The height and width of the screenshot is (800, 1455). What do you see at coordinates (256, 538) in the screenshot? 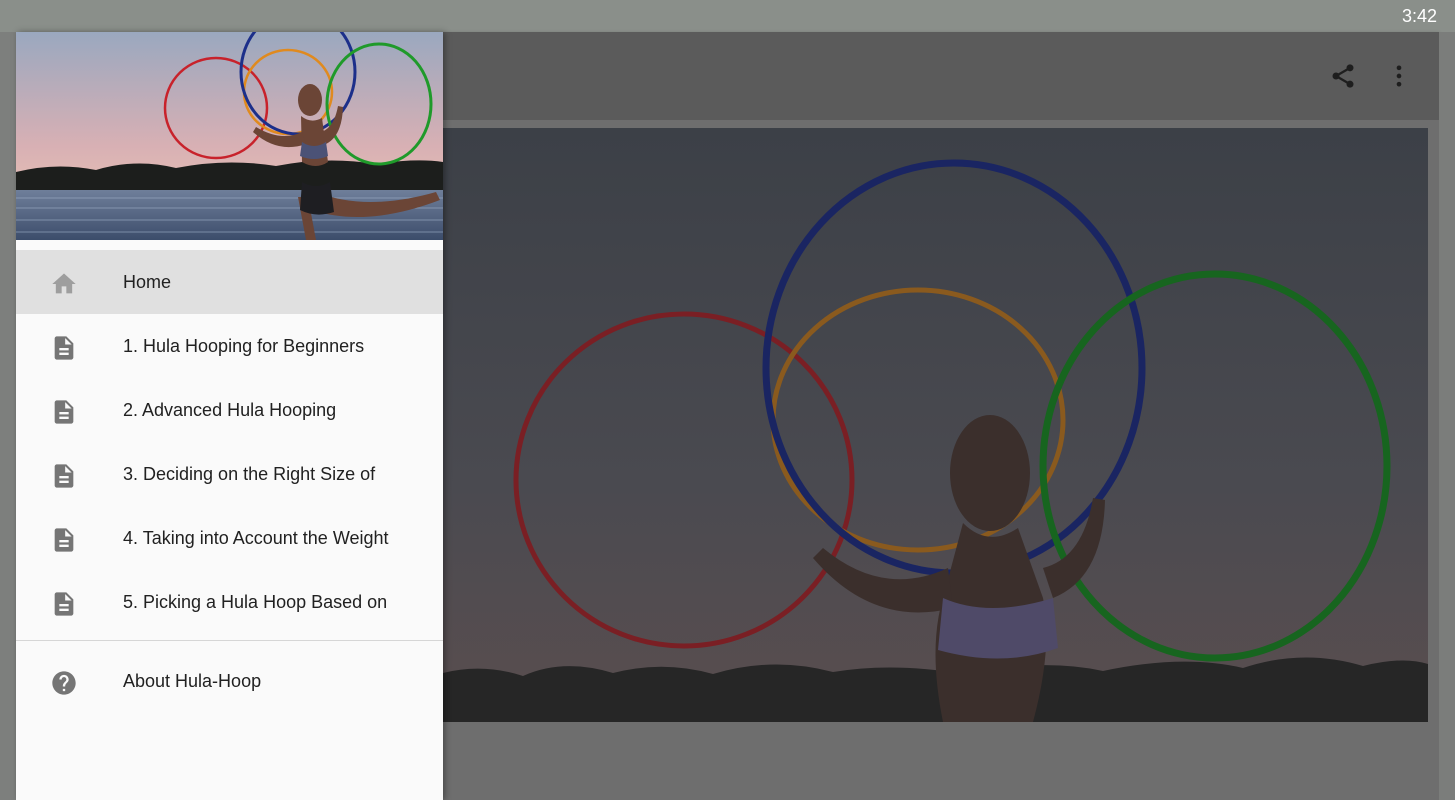
I see `drawer-item-label: 4. Taking into Account the Weight` at bounding box center [256, 538].